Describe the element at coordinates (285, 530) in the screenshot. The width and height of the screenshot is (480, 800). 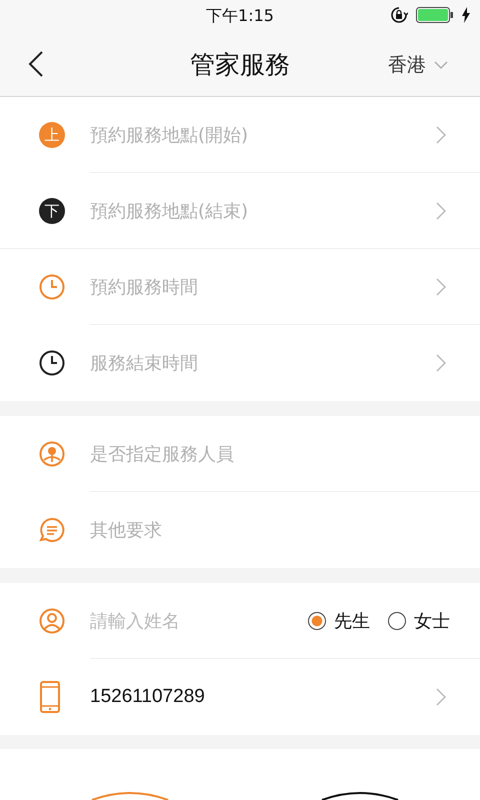
I see `row-label: 其他要求` at that location.